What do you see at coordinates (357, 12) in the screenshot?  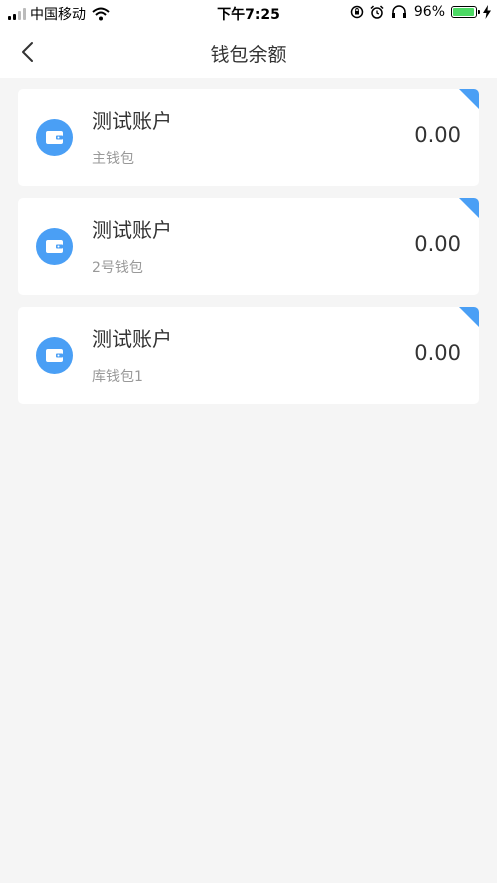 I see `rotation-lock-icon` at bounding box center [357, 12].